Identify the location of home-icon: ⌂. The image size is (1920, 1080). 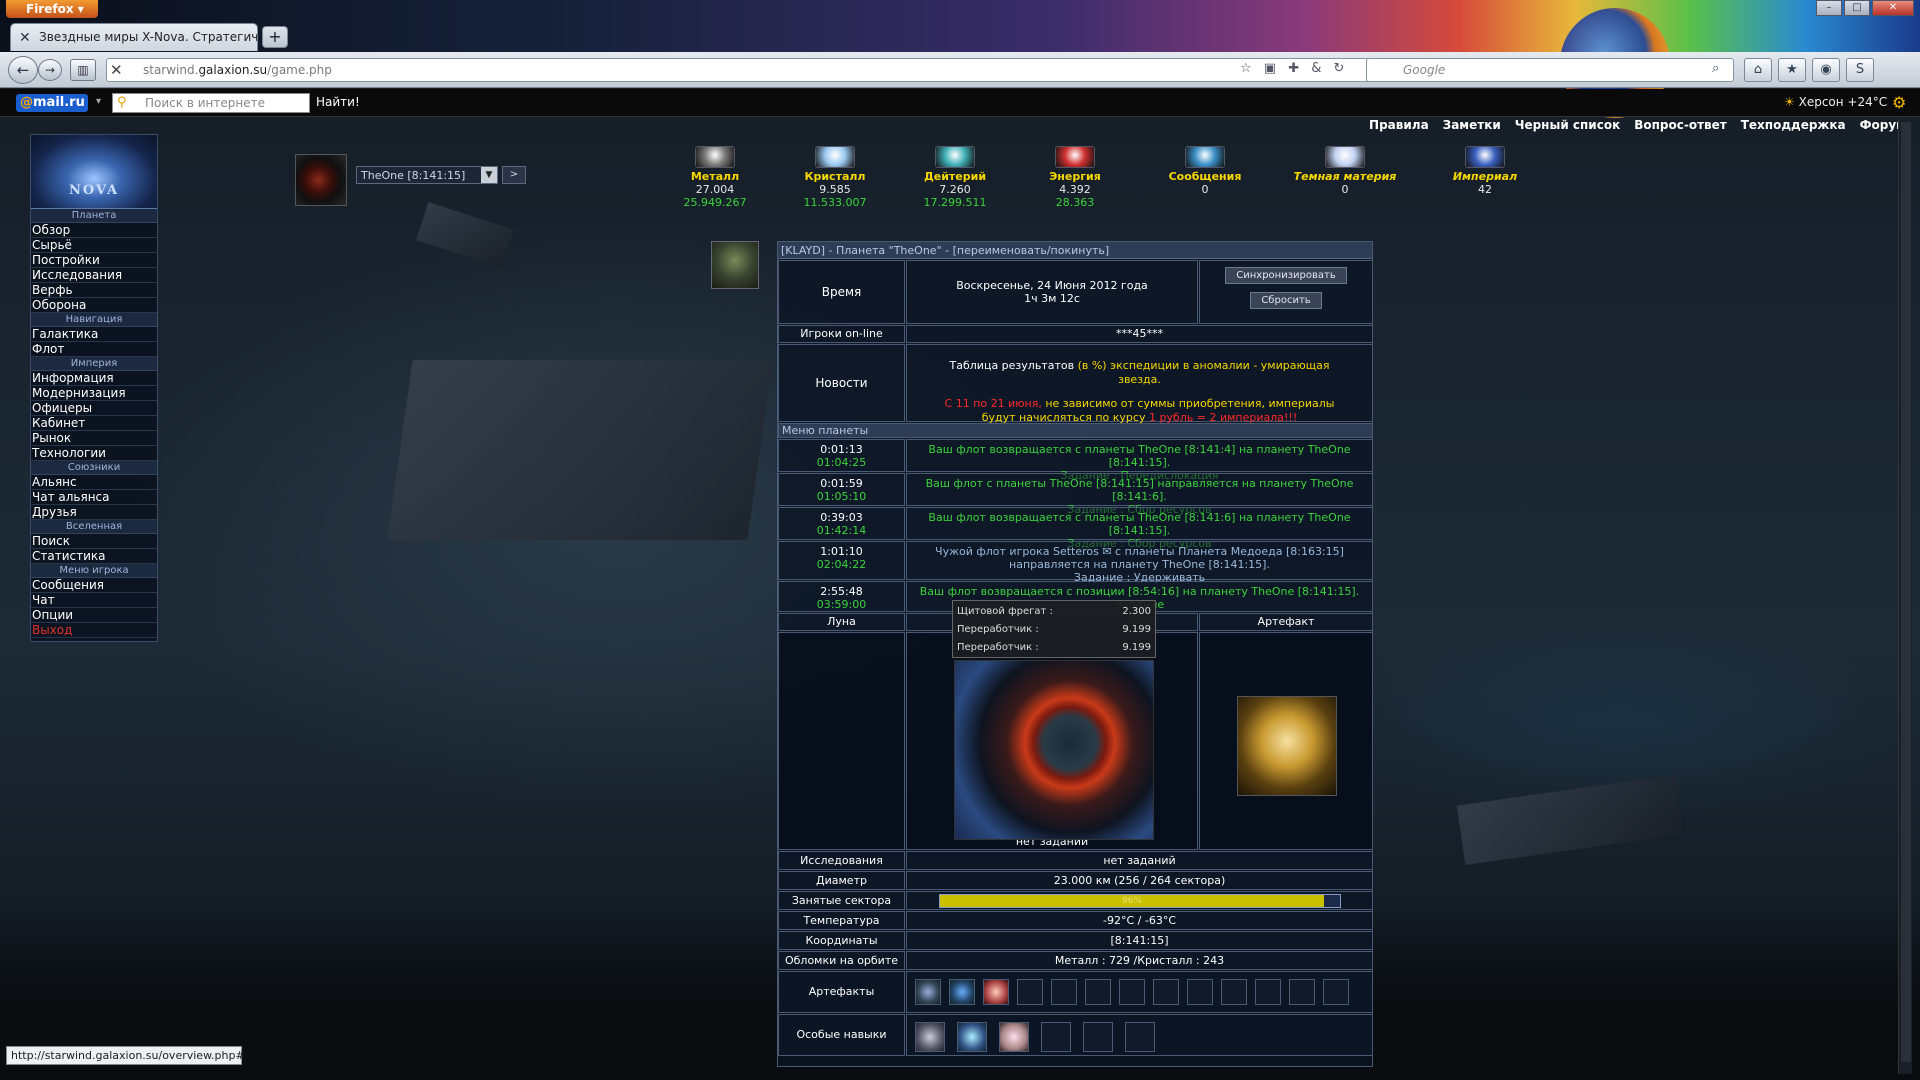
(1758, 70).